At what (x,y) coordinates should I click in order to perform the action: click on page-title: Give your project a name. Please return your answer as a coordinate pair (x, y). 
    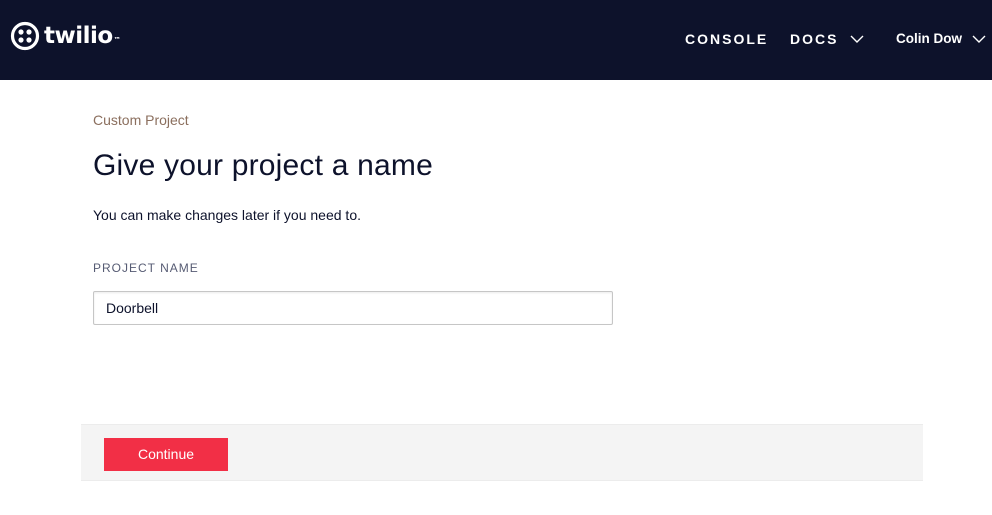
    Looking at the image, I should click on (263, 165).